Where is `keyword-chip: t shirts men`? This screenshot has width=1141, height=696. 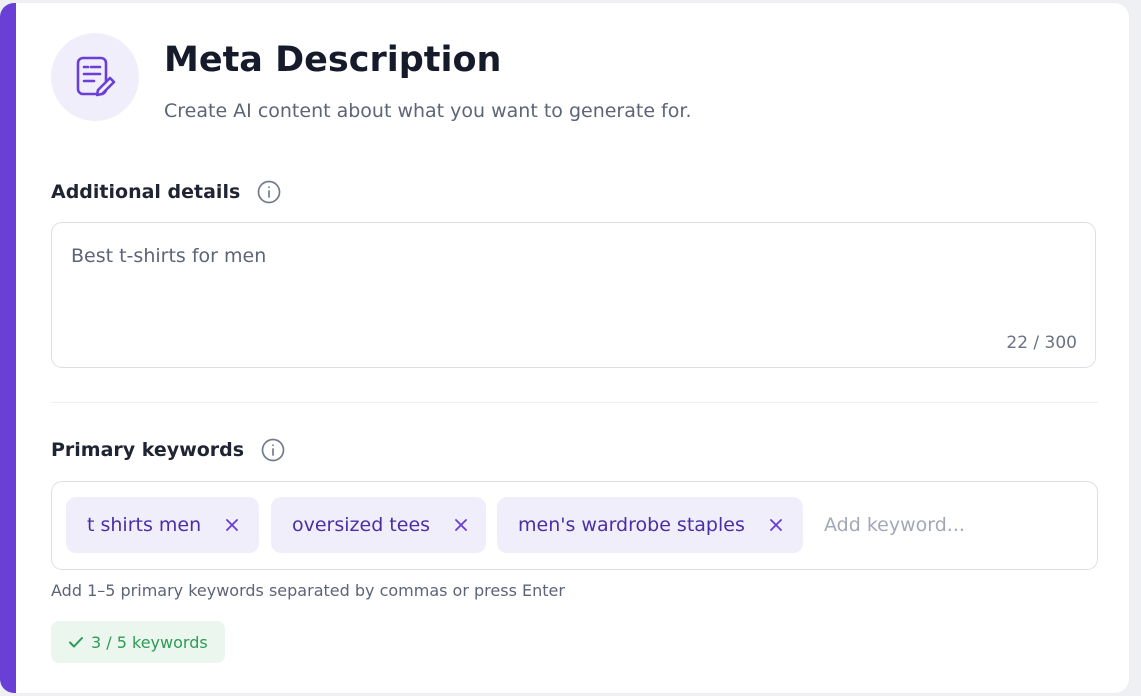
keyword-chip: t shirts men is located at coordinates (162, 525).